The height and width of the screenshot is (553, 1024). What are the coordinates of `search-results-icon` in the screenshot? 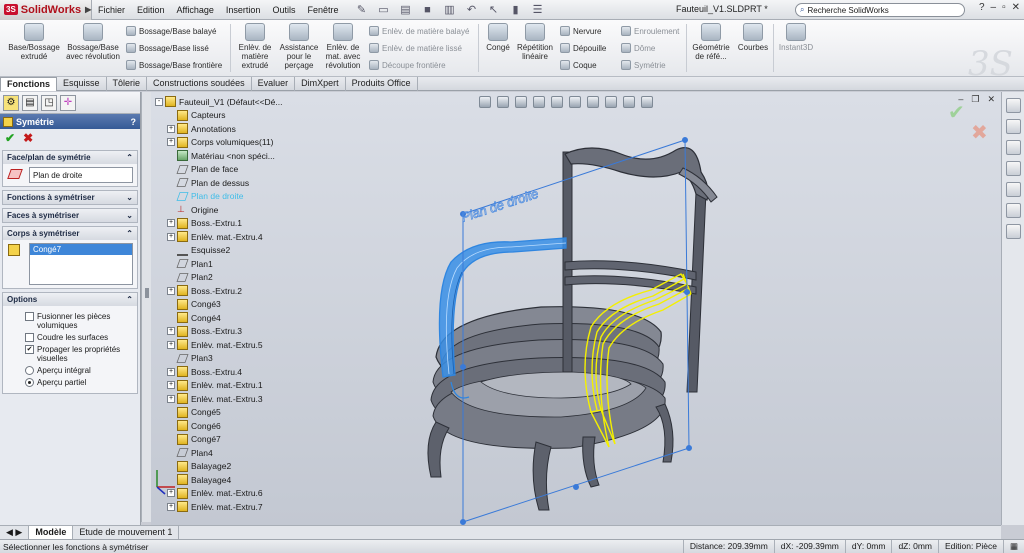 It's located at (1013, 168).